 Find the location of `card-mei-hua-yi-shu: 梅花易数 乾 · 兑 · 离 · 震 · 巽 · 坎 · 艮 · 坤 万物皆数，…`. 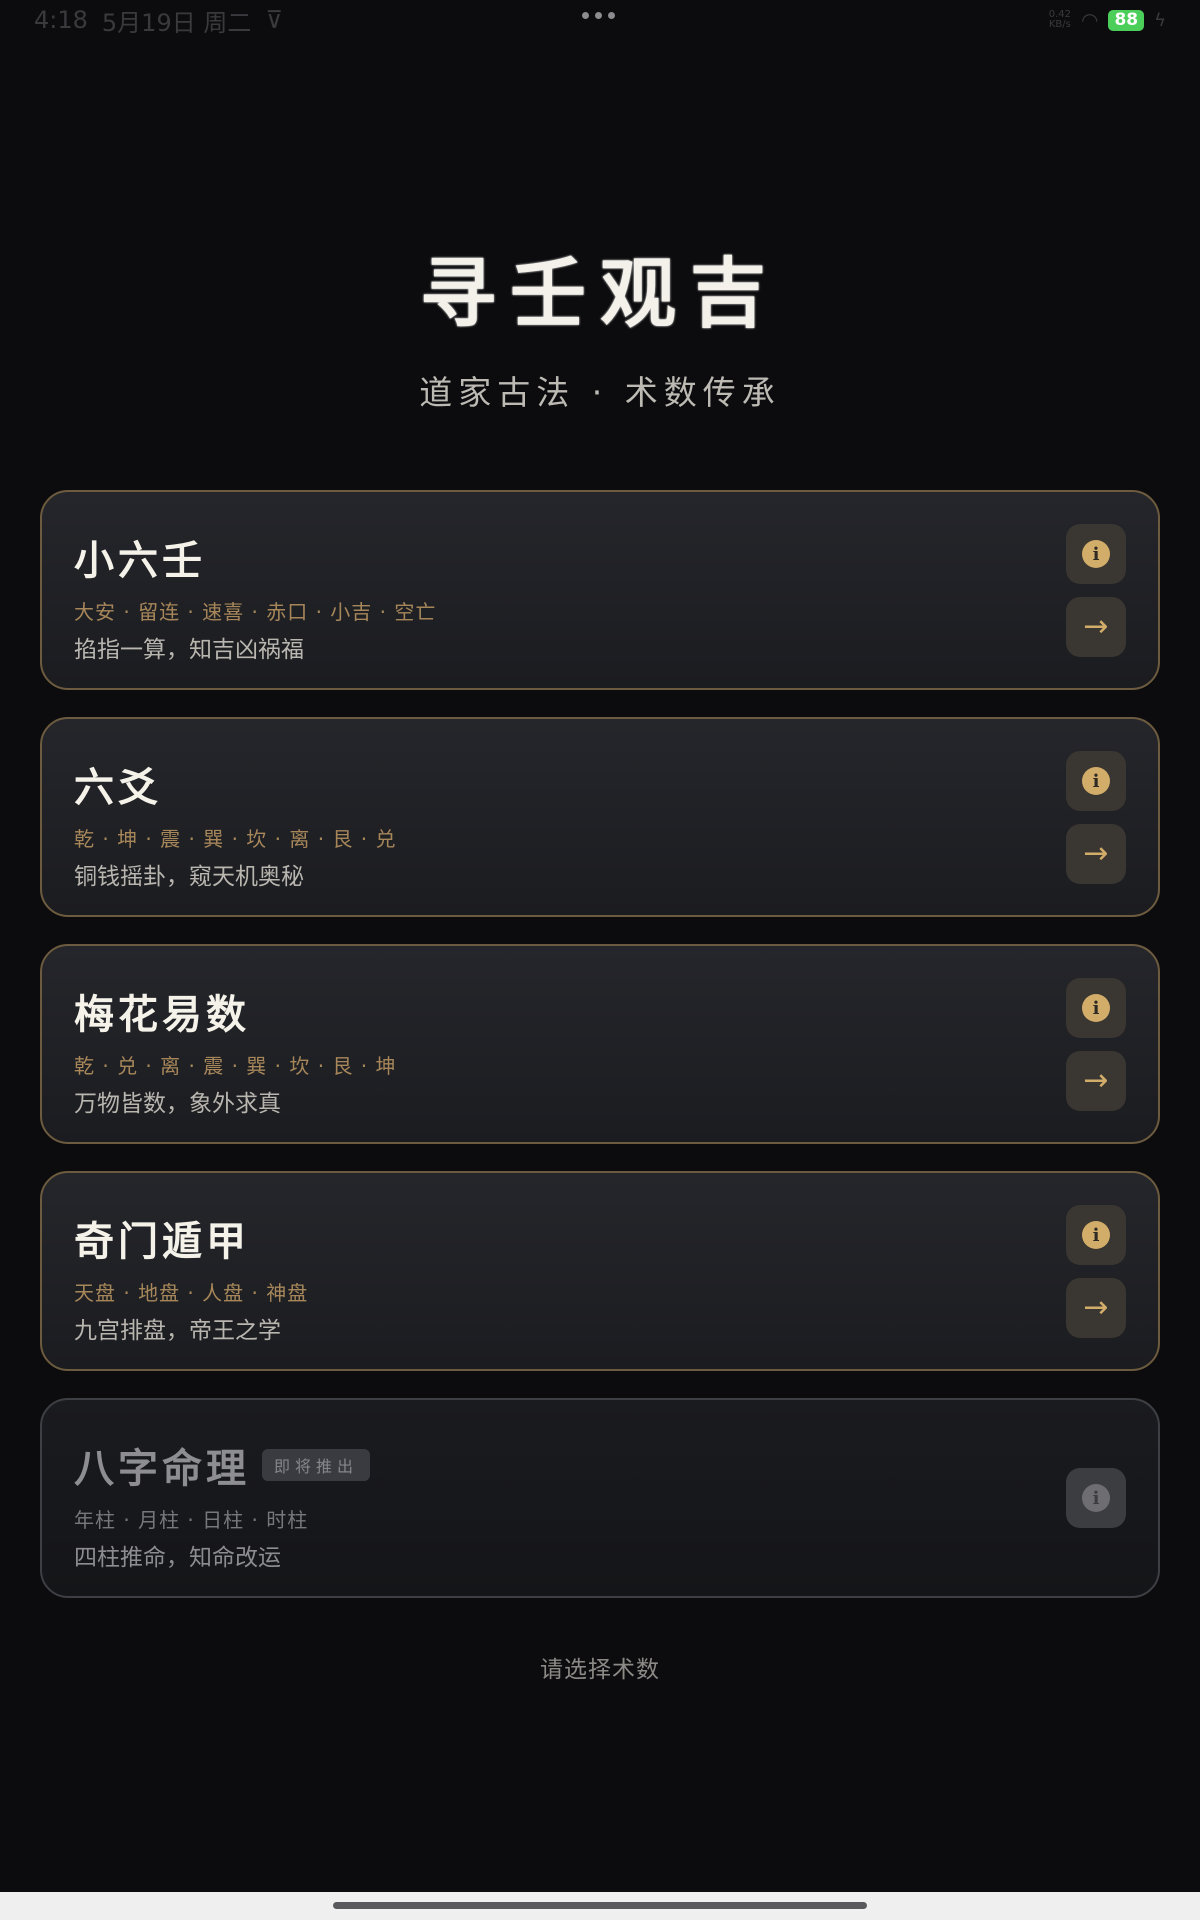

card-mei-hua-yi-shu: 梅花易数 乾 · 兑 · 离 · 震 · 巽 · 坎 · 艮 · 坤 万物皆数，… is located at coordinates (600, 1044).